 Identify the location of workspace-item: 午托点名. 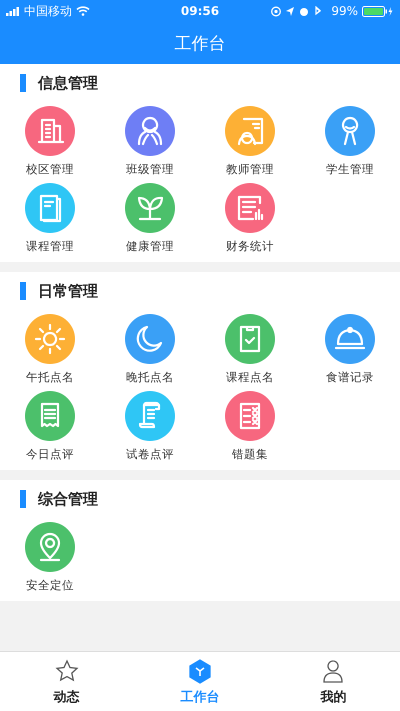
(50, 349).